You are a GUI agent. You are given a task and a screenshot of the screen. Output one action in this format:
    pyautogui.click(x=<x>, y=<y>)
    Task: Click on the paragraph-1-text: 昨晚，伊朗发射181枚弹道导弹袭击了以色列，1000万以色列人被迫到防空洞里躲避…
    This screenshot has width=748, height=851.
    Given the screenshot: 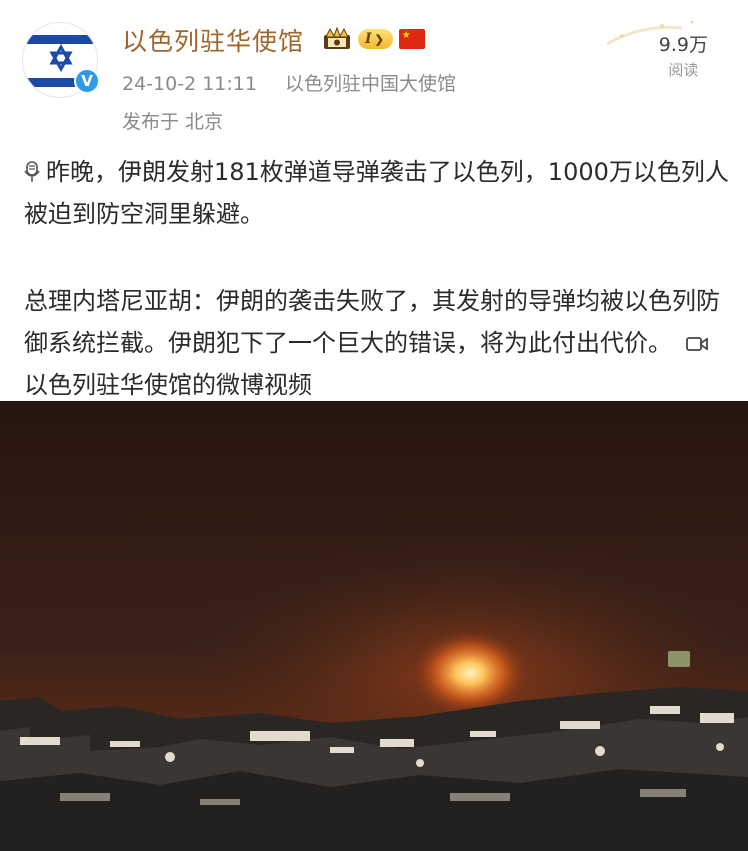 What is the action you would take?
    pyautogui.click(x=376, y=193)
    